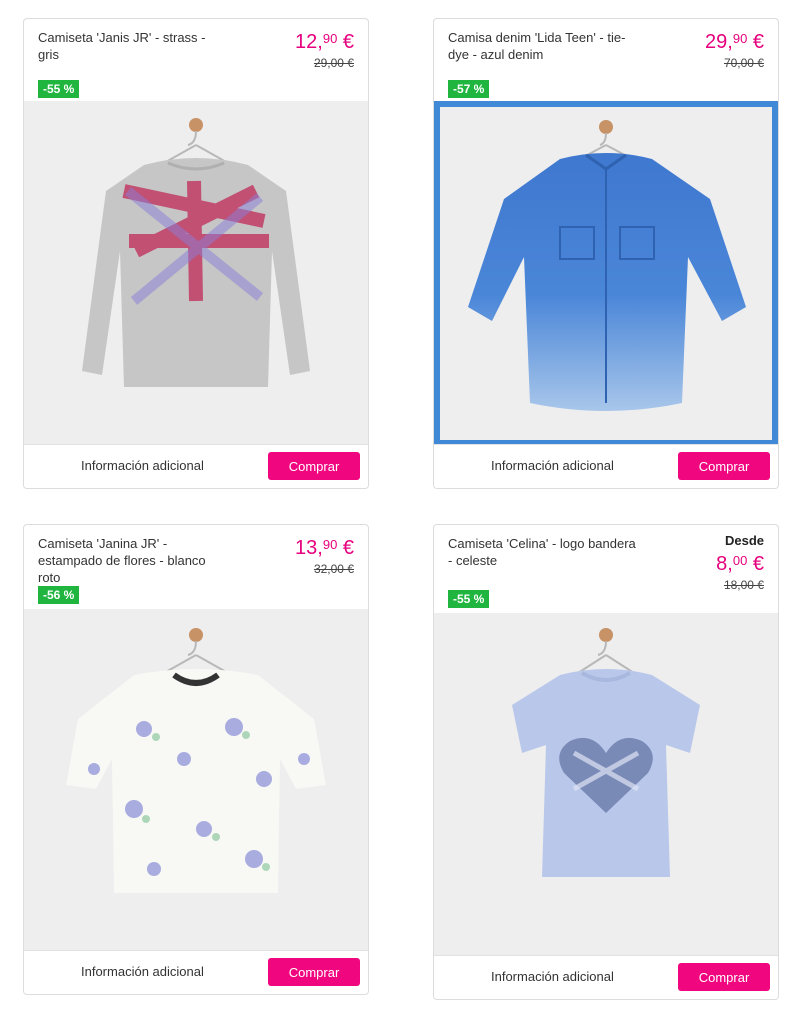 The width and height of the screenshot is (806, 1024). I want to click on light-blue-tshirt-image, so click(606, 752).